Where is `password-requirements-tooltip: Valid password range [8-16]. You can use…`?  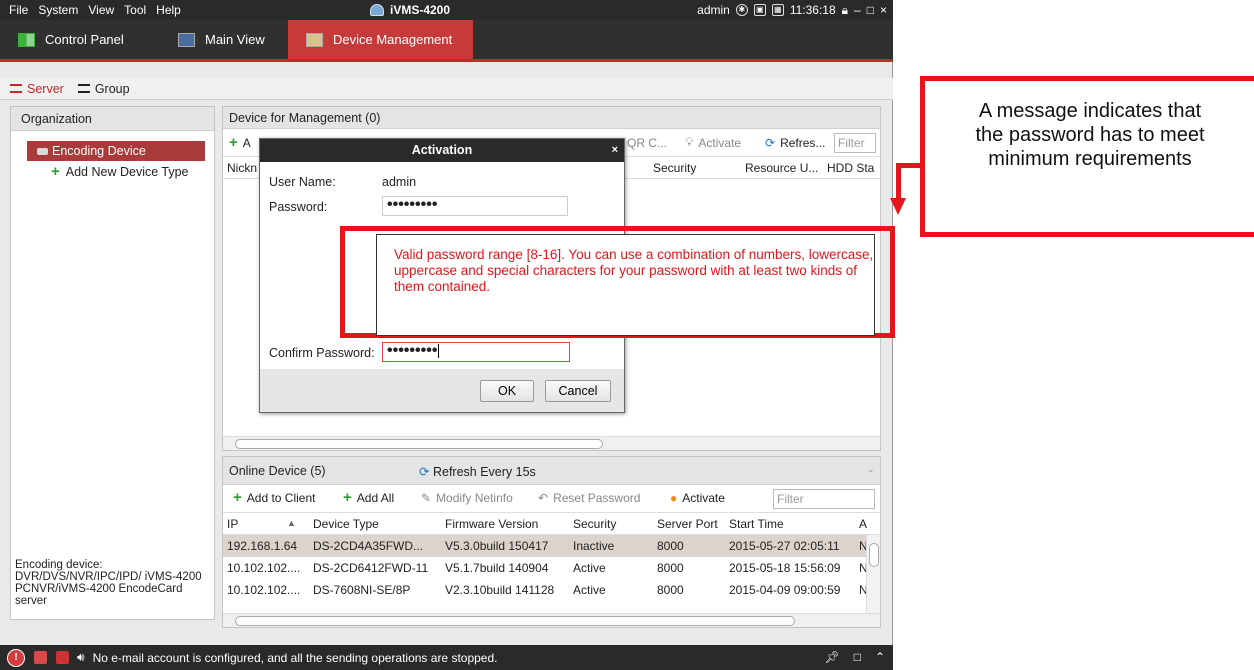
password-requirements-tooltip: Valid password range [8-16]. You can use… is located at coordinates (625, 285).